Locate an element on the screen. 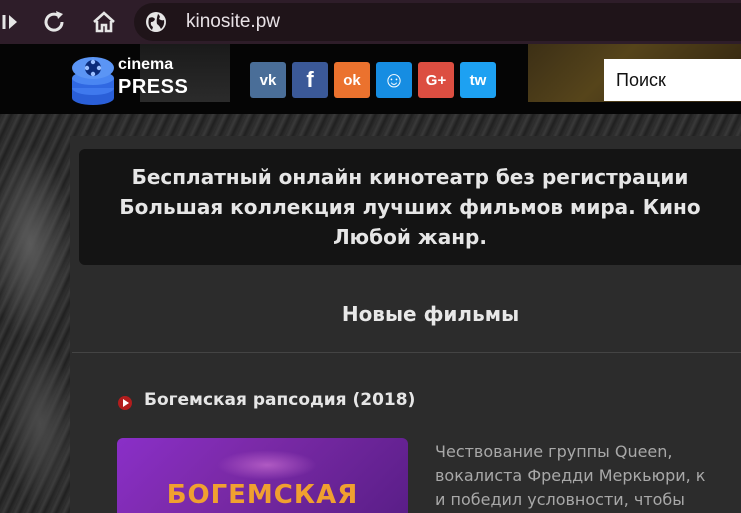 This screenshot has width=741, height=513. googleplus-icon: G+ is located at coordinates (436, 80).